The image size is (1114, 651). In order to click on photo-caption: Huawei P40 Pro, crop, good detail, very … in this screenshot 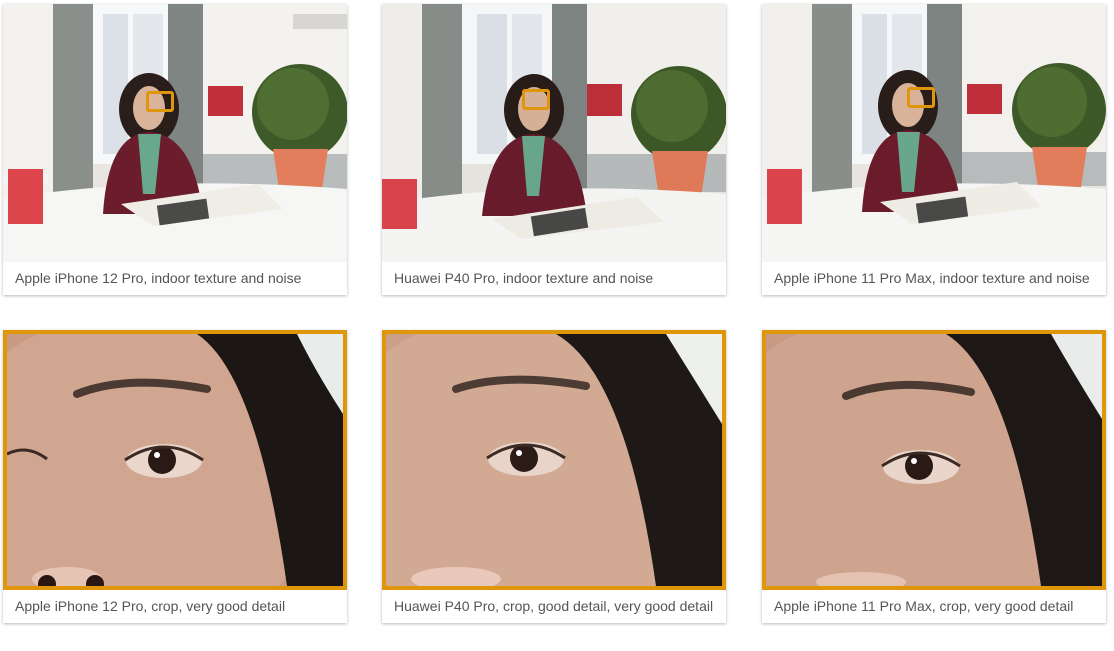, I will do `click(554, 606)`.